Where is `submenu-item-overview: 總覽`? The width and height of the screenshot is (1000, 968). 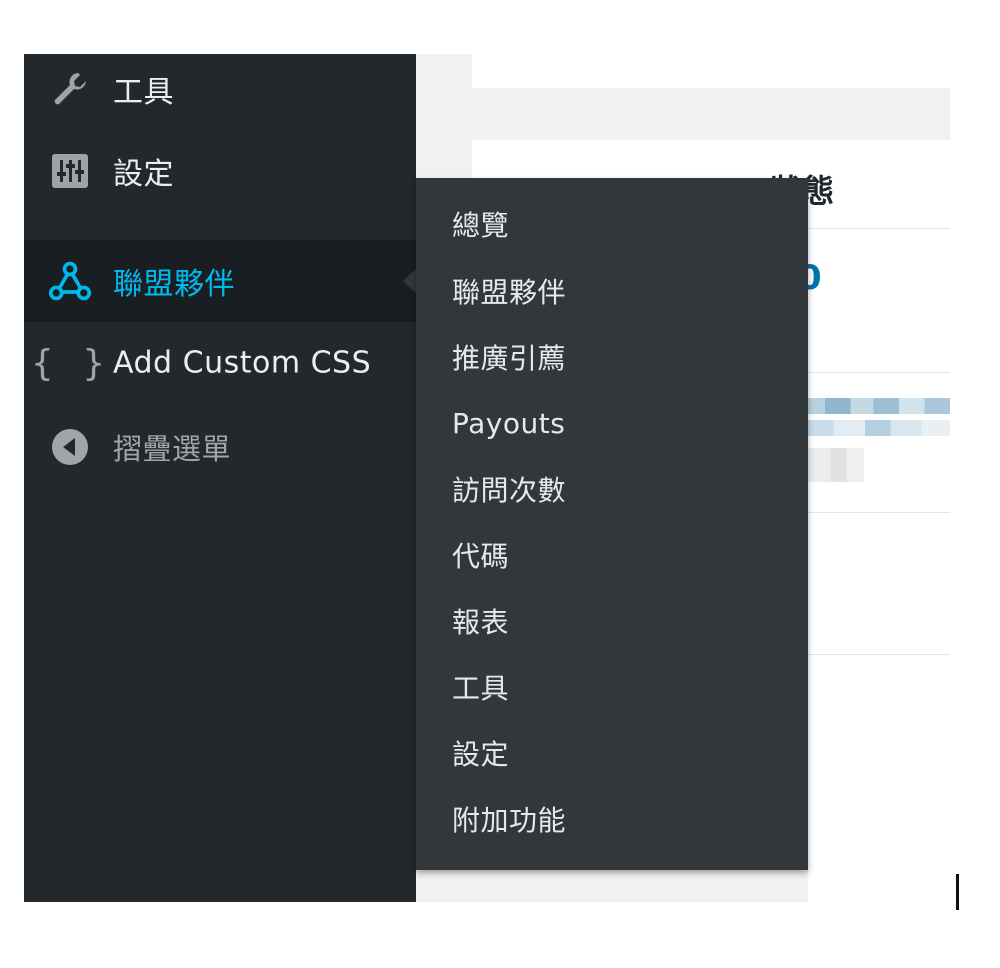 submenu-item-overview: 總覽 is located at coordinates (480, 224).